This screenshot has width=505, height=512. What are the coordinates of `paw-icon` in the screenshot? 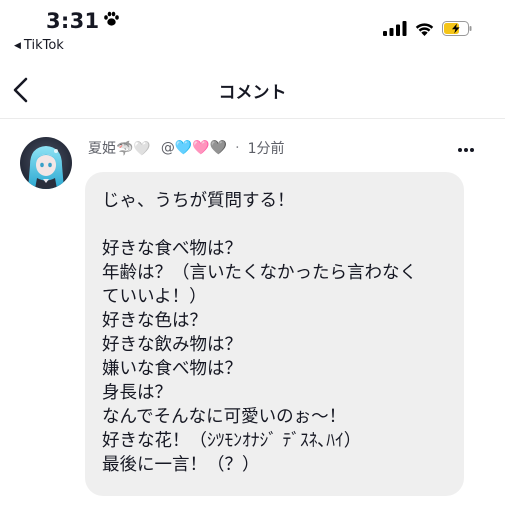 It's located at (111, 21).